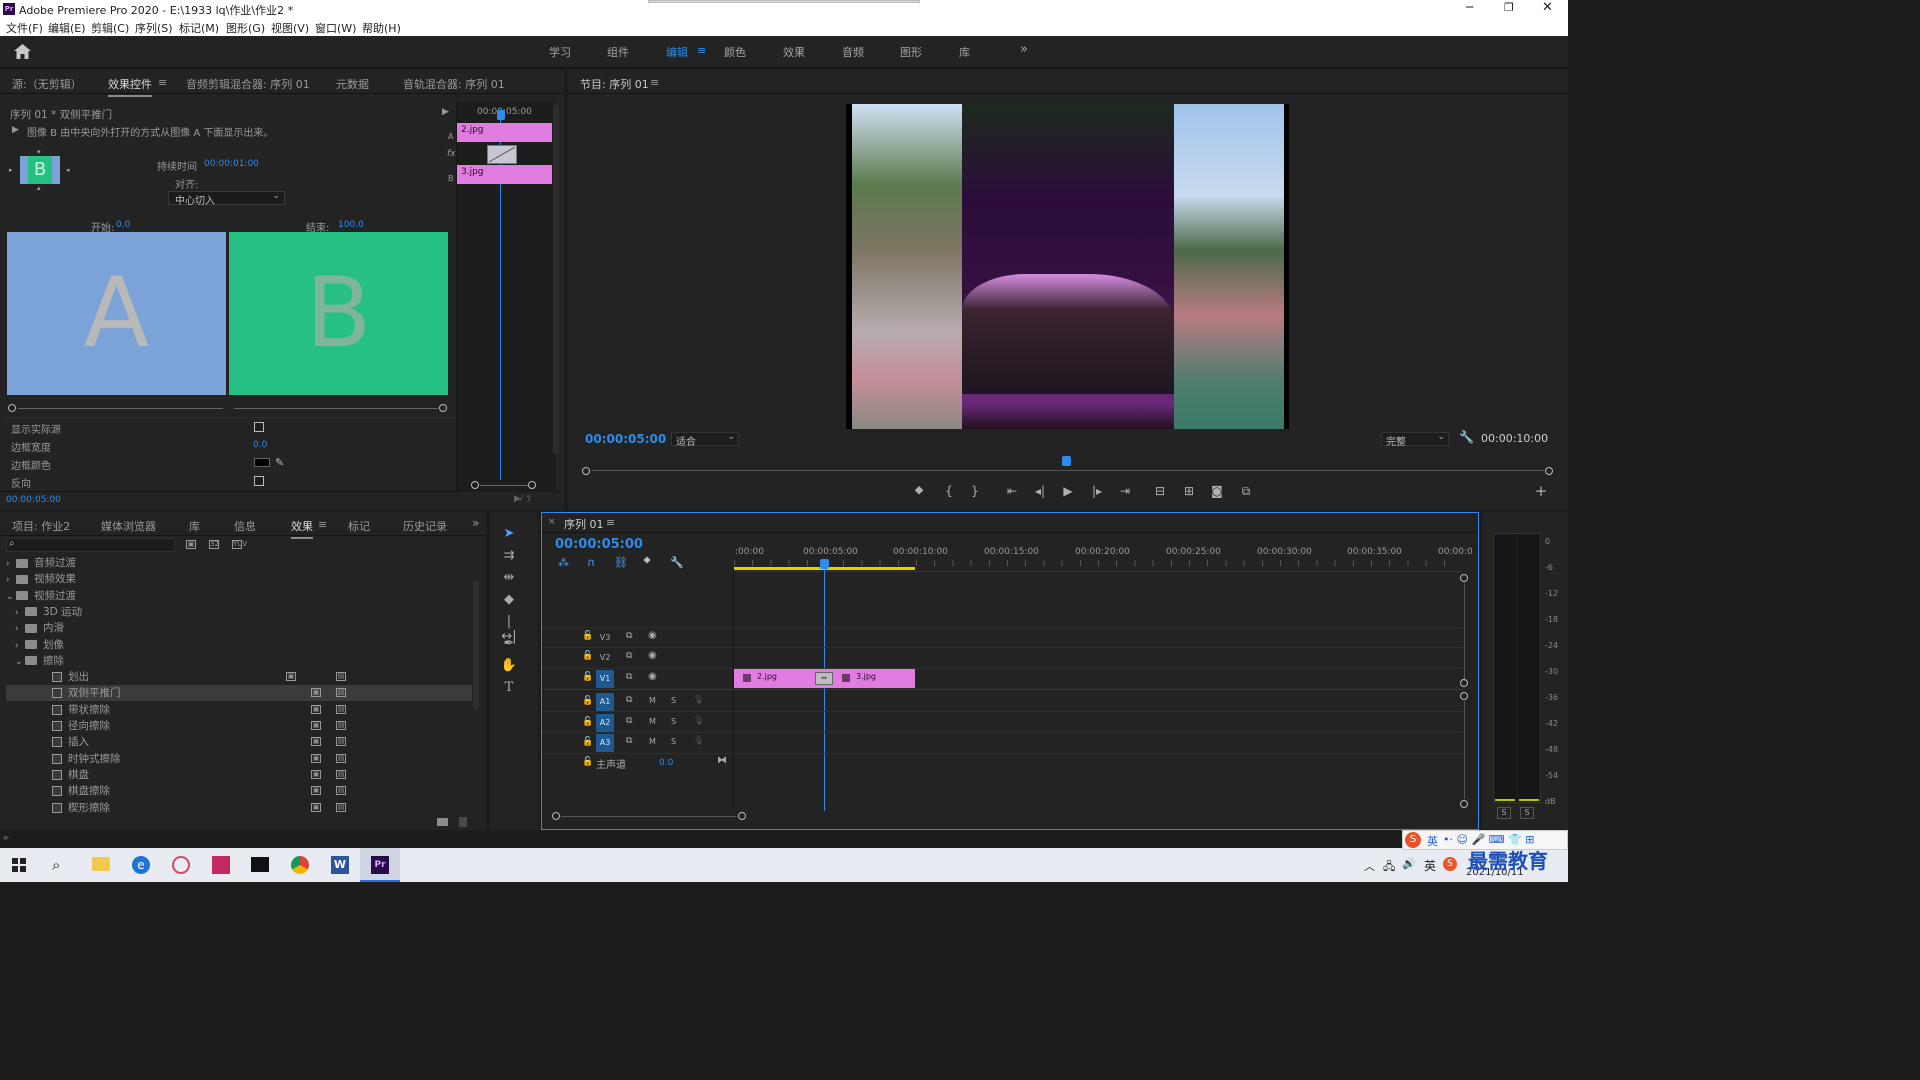  Describe the element at coordinates (666, 763) in the screenshot. I see `master-value: 0.0` at that location.